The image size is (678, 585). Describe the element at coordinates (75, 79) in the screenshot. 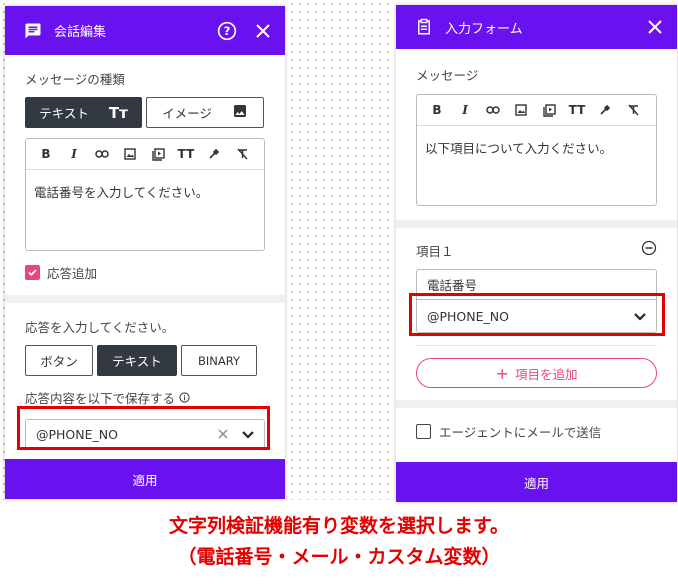

I see `message-type-label: メッセージの種類` at that location.